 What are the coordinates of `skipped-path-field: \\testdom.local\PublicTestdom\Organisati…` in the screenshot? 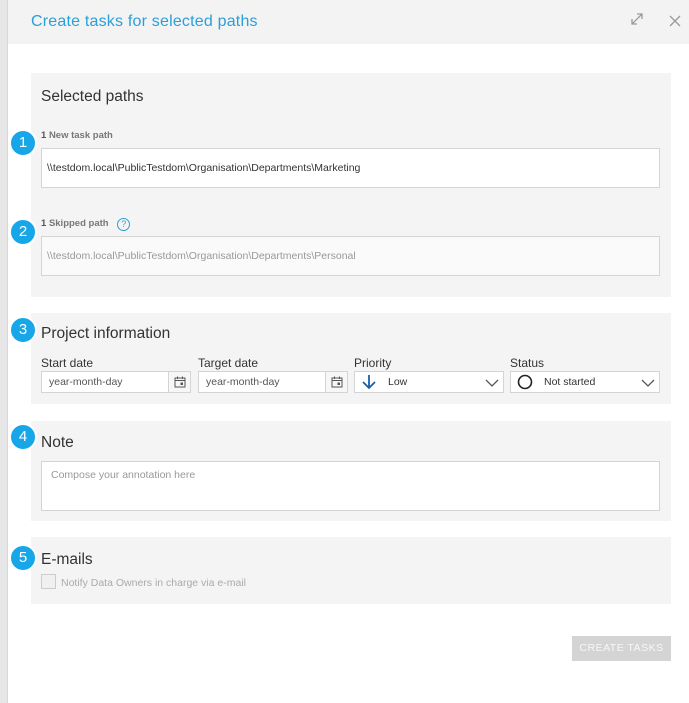 It's located at (350, 256).